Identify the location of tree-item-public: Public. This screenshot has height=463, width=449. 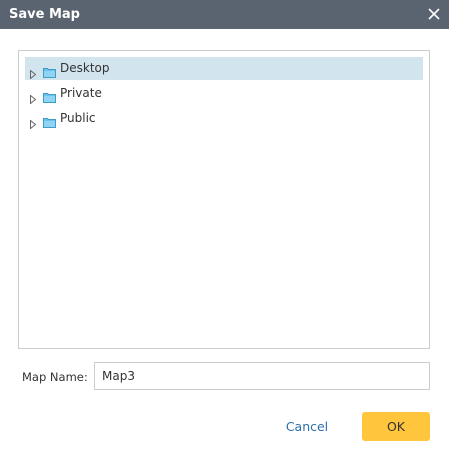
(224, 118).